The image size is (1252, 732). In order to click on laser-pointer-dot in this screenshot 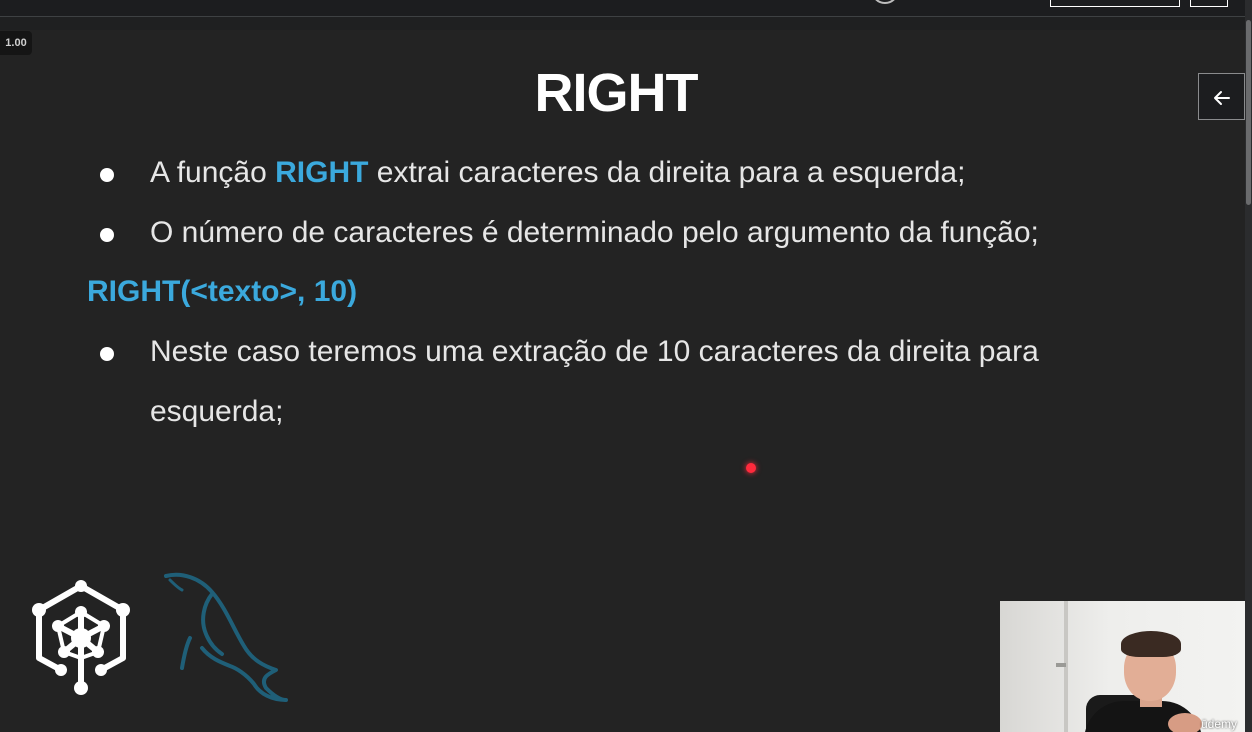, I will do `click(751, 468)`.